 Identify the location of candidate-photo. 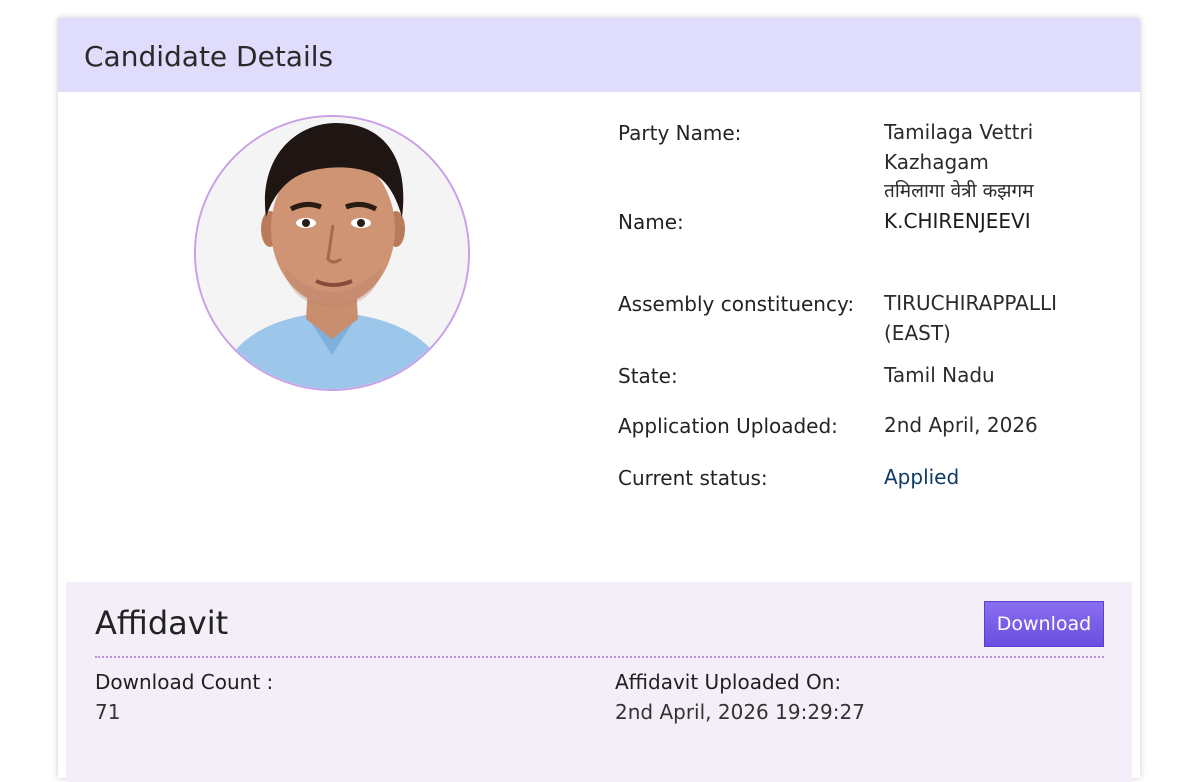
(332, 253).